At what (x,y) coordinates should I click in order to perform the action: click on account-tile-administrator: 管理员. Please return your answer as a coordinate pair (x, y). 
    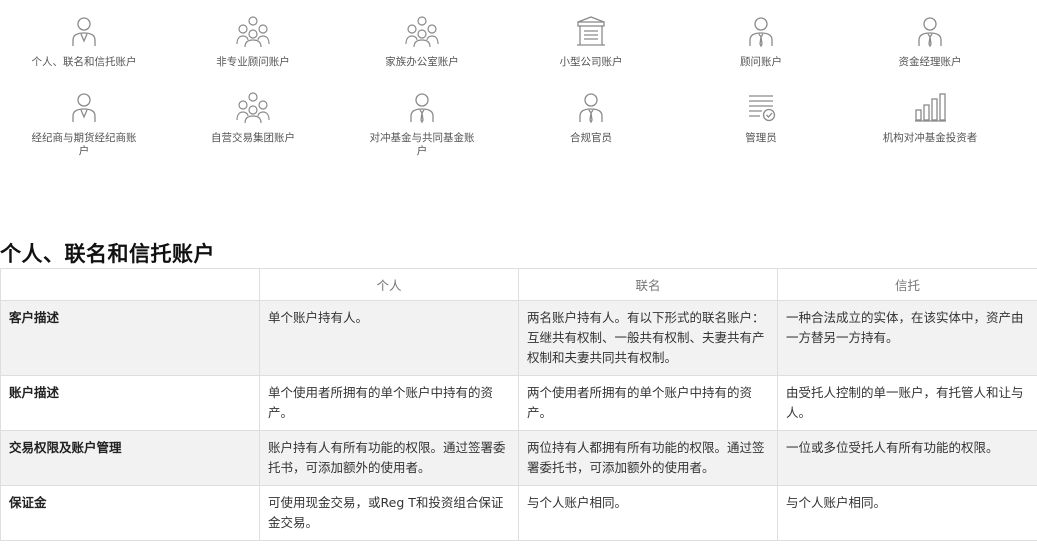
    Looking at the image, I should click on (761, 117).